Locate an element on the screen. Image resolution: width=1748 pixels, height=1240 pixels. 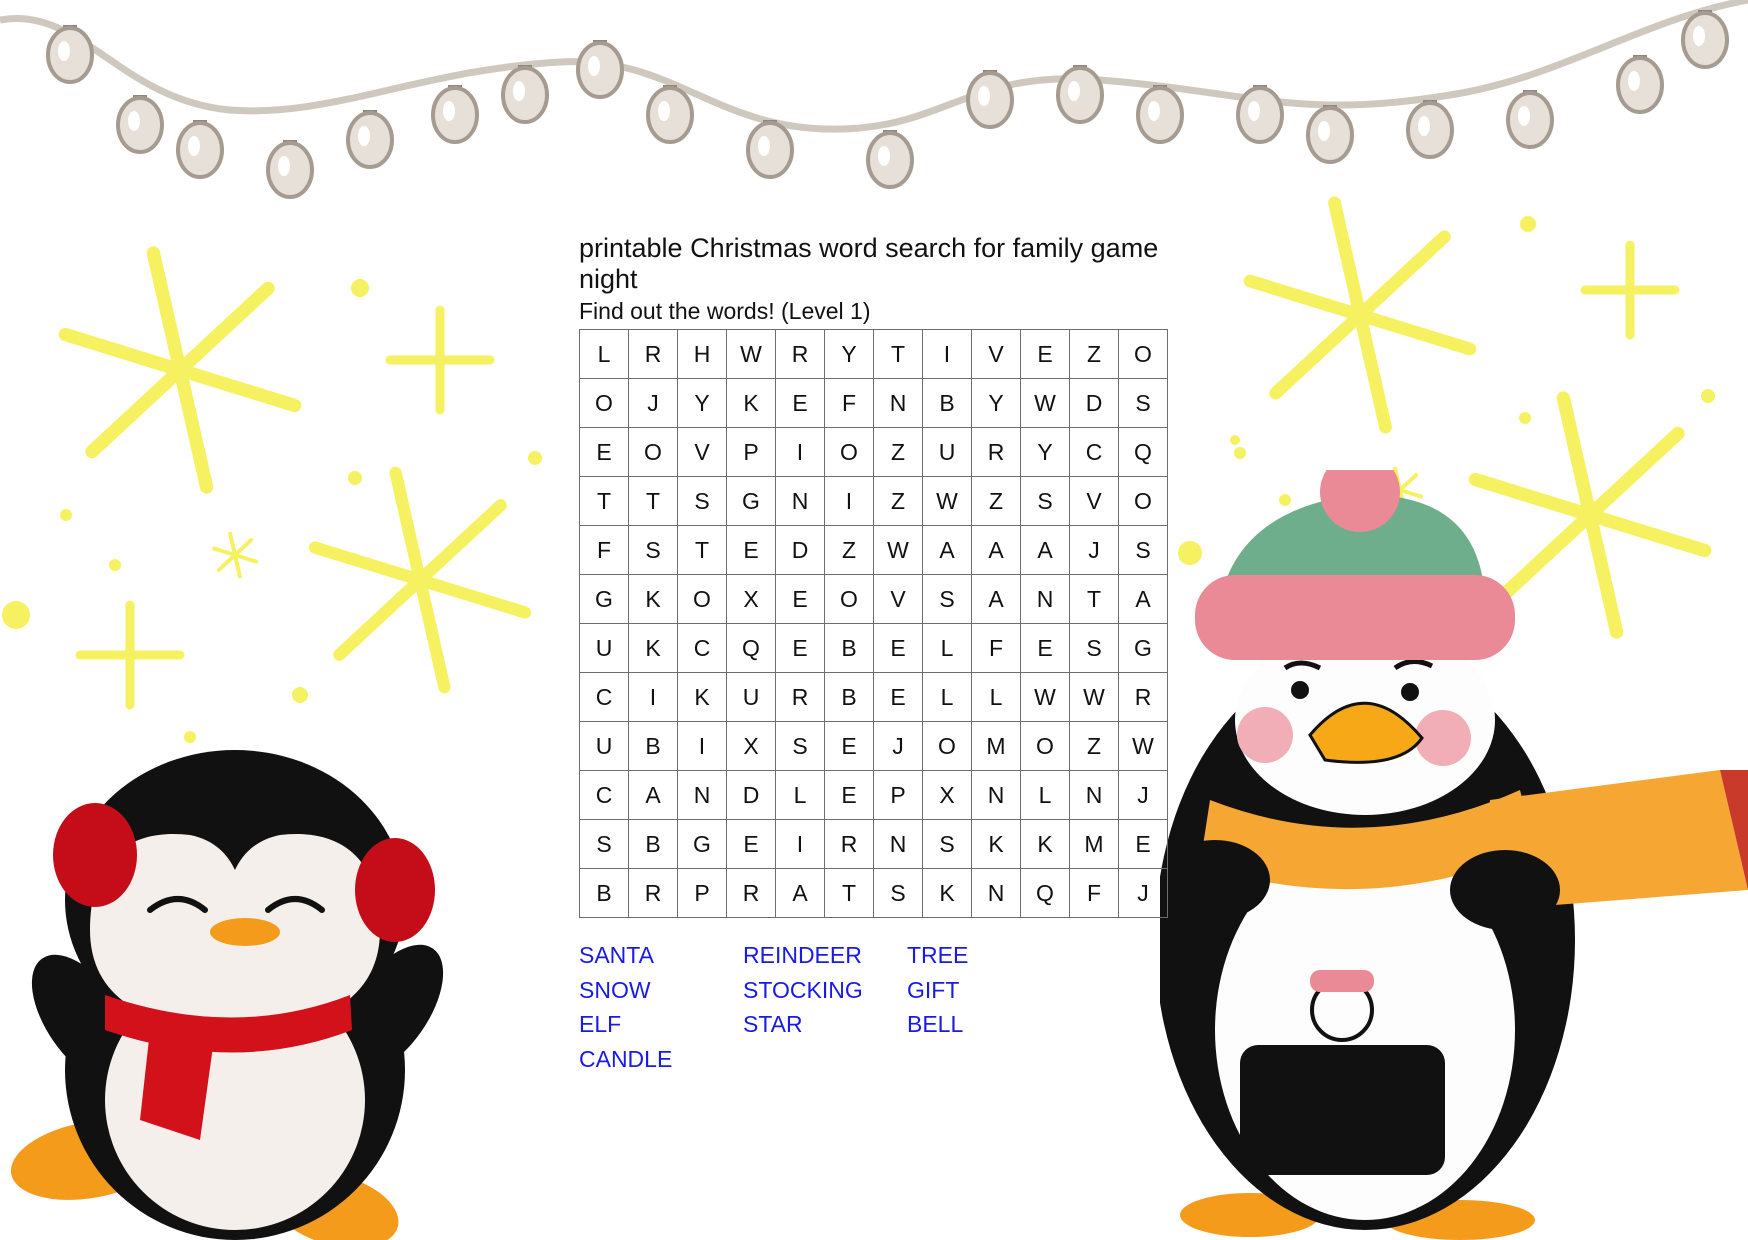
grid-cell: M is located at coordinates (996, 746).